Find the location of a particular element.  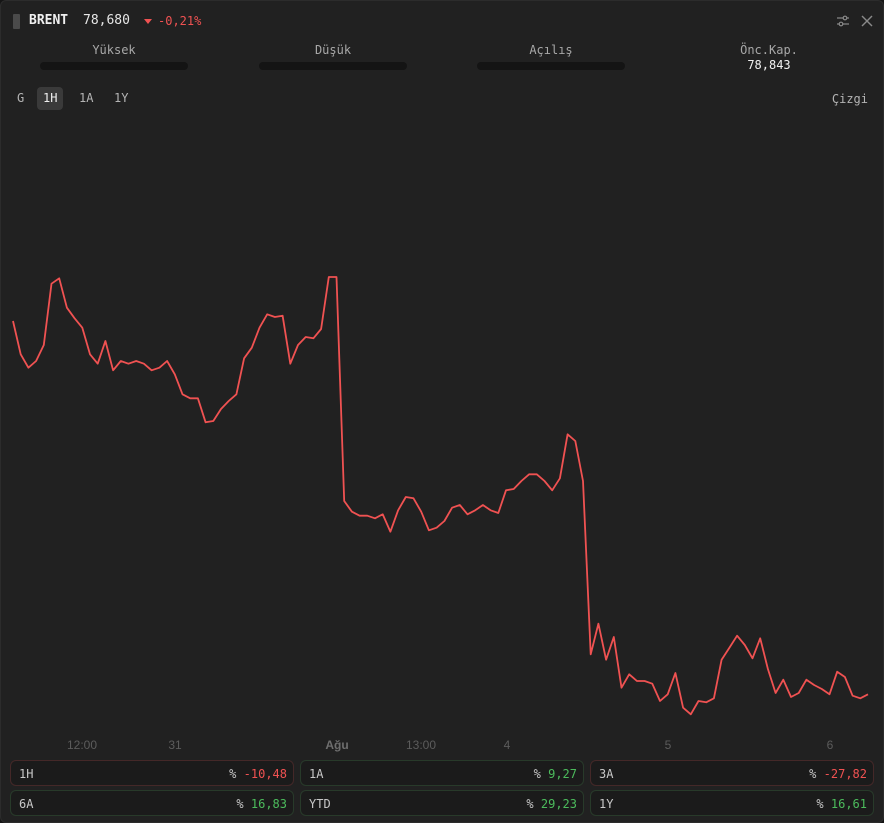

perf-1h: 1H % -10,48 is located at coordinates (152, 773).